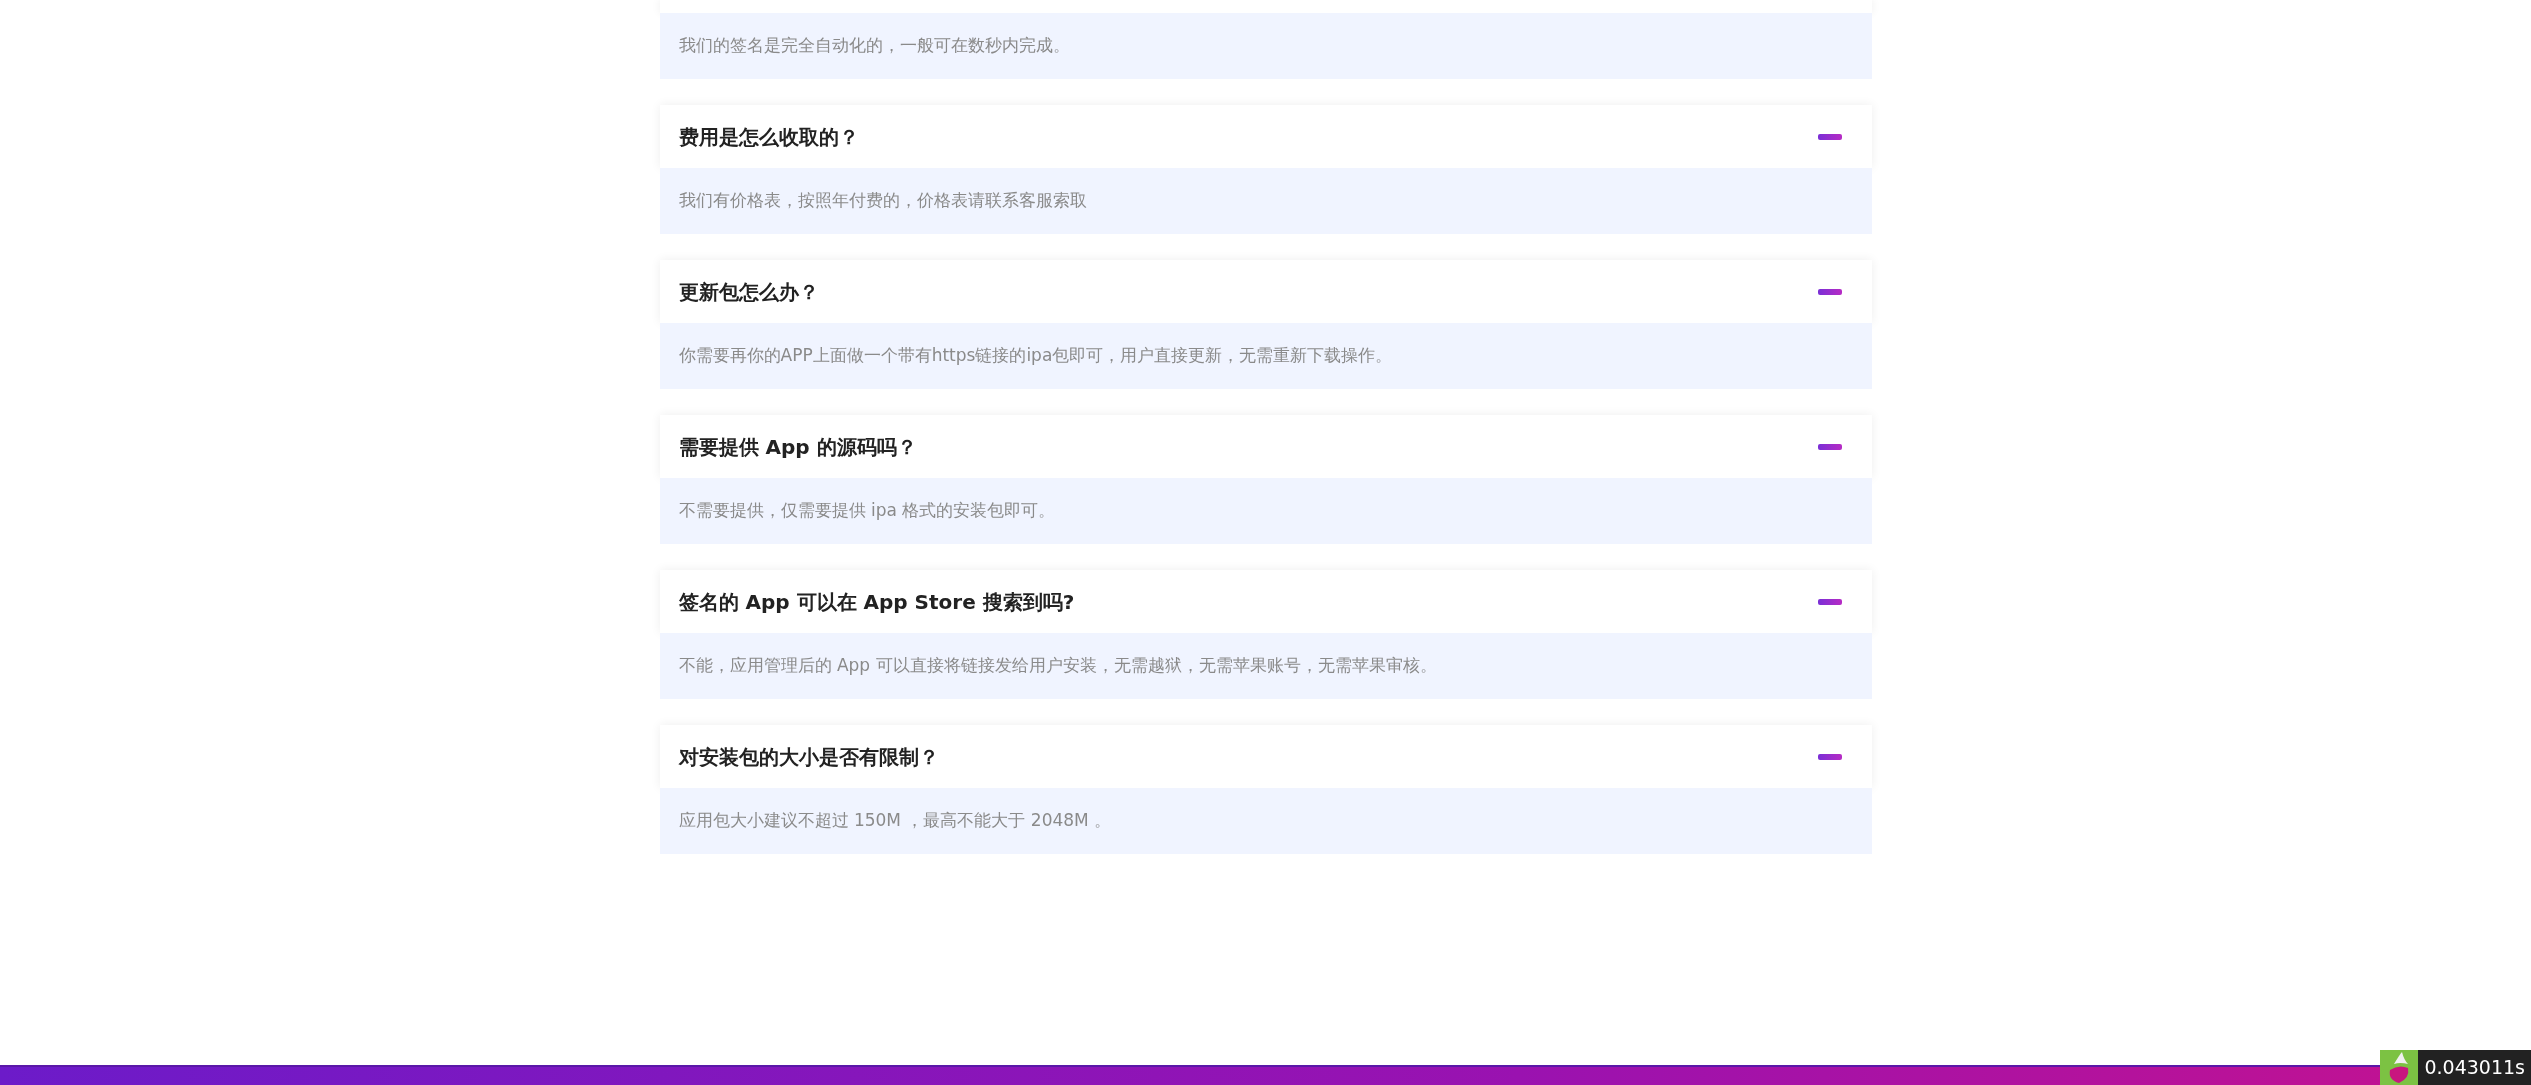 This screenshot has height=1085, width=2531. I want to click on faq-question: 对安装包的大小是否有限制？, so click(808, 757).